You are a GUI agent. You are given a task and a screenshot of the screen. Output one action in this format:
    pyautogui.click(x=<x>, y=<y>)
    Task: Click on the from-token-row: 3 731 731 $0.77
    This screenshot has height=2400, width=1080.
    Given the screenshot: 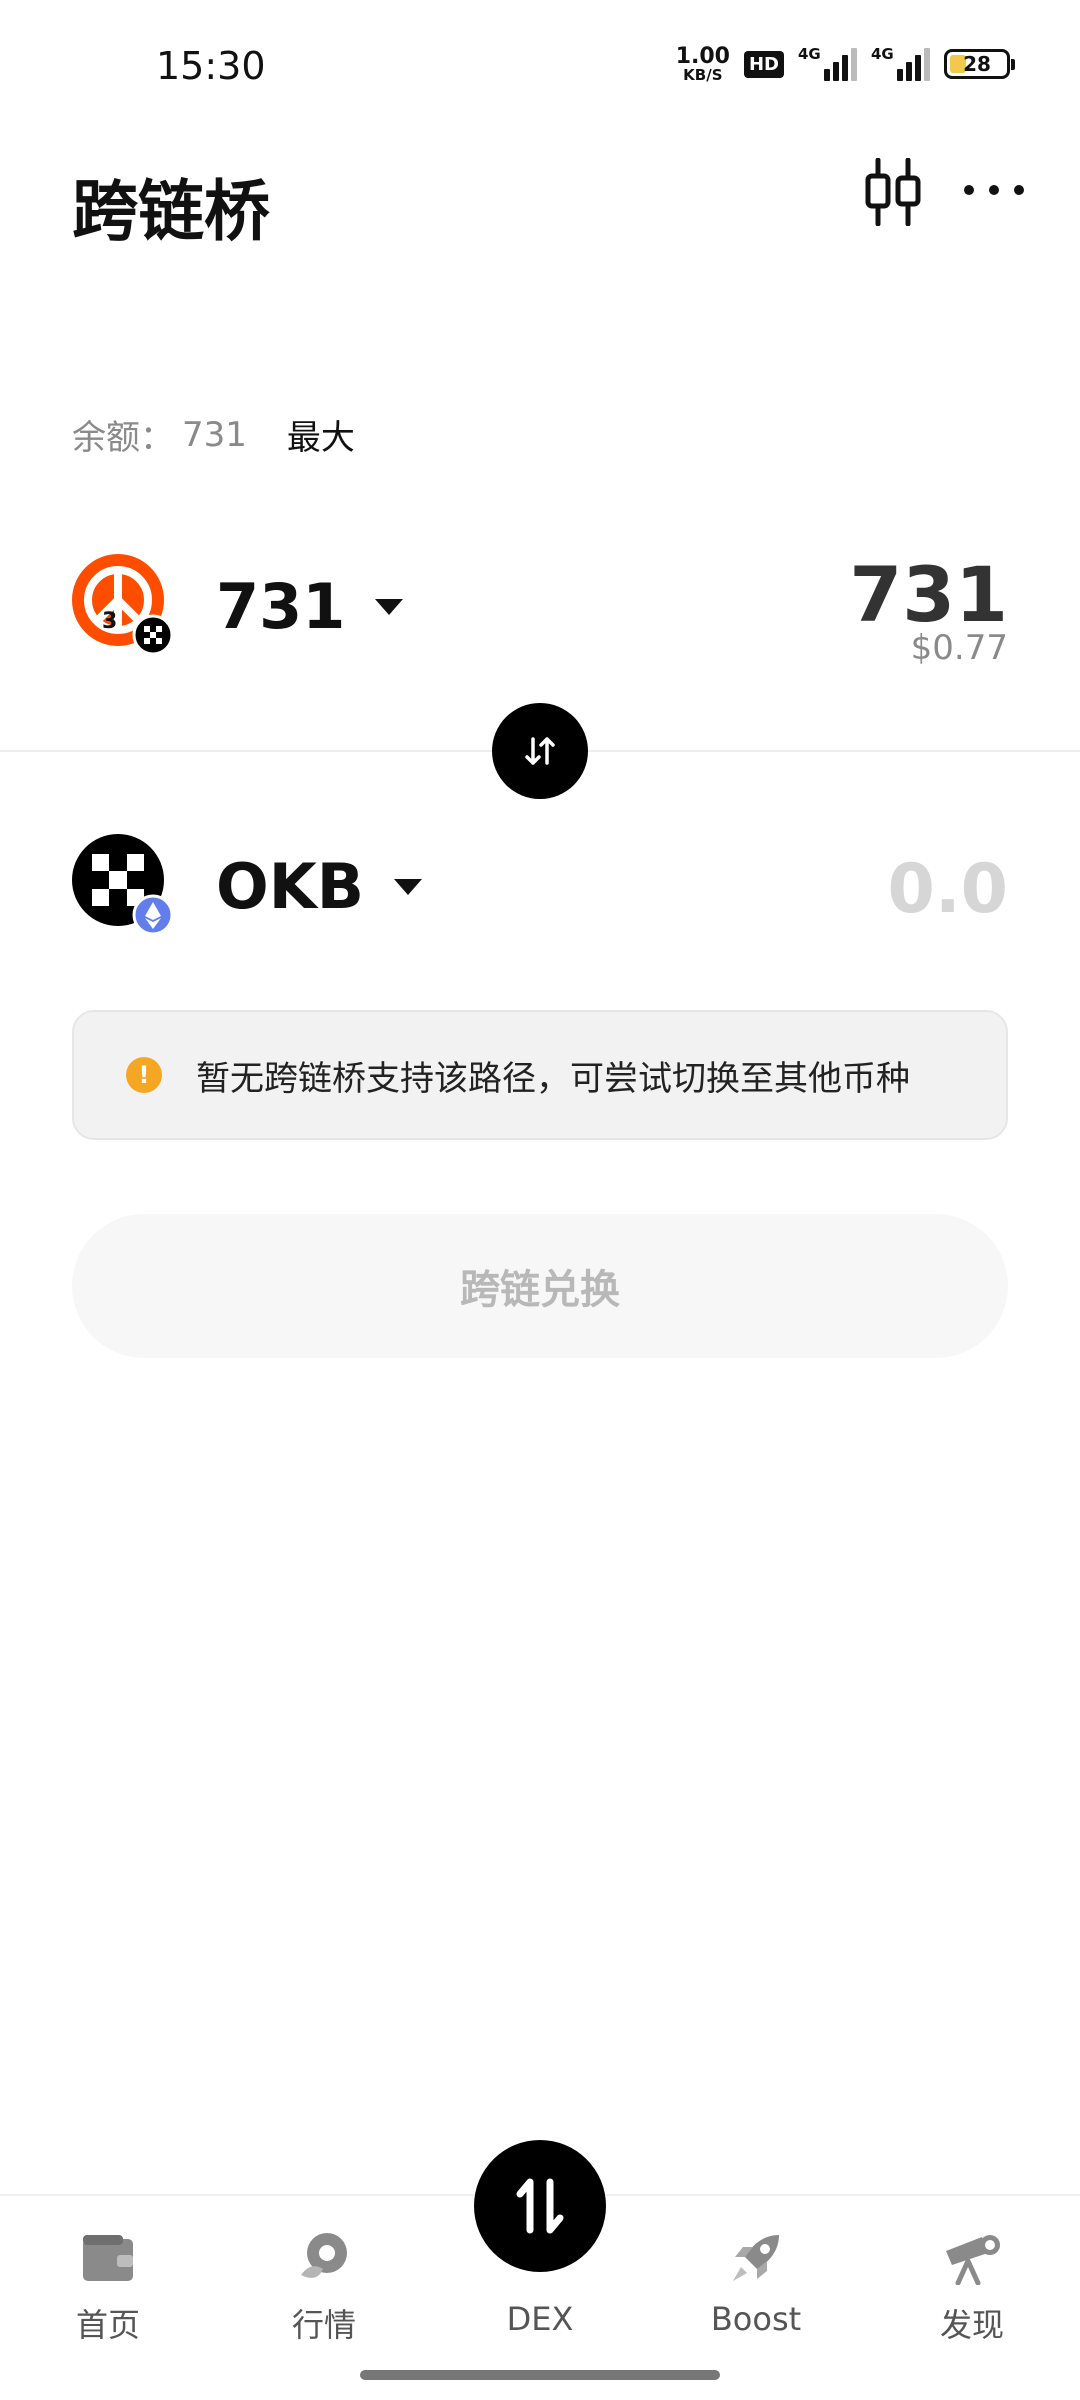 What is the action you would take?
    pyautogui.click(x=540, y=609)
    